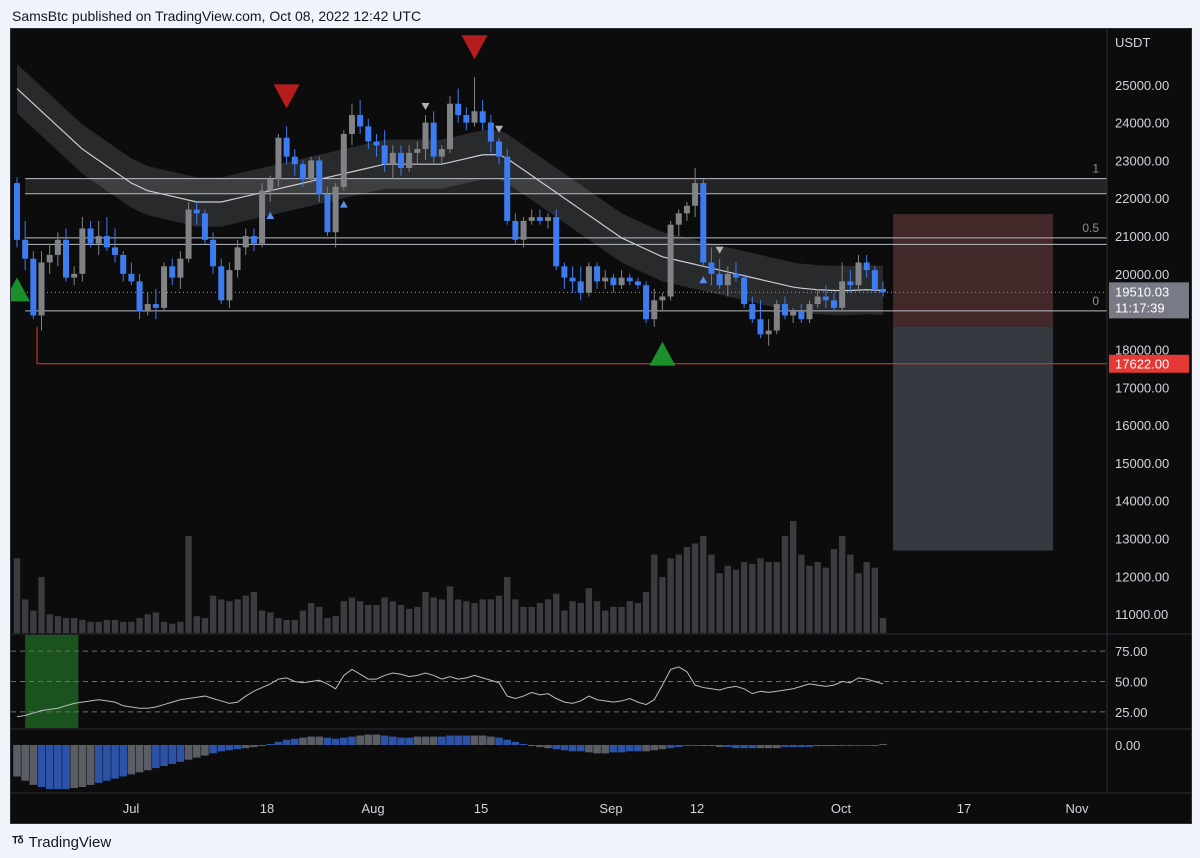 Image resolution: width=1200 pixels, height=858 pixels. I want to click on time-tick-label: Jul, so click(131, 808).